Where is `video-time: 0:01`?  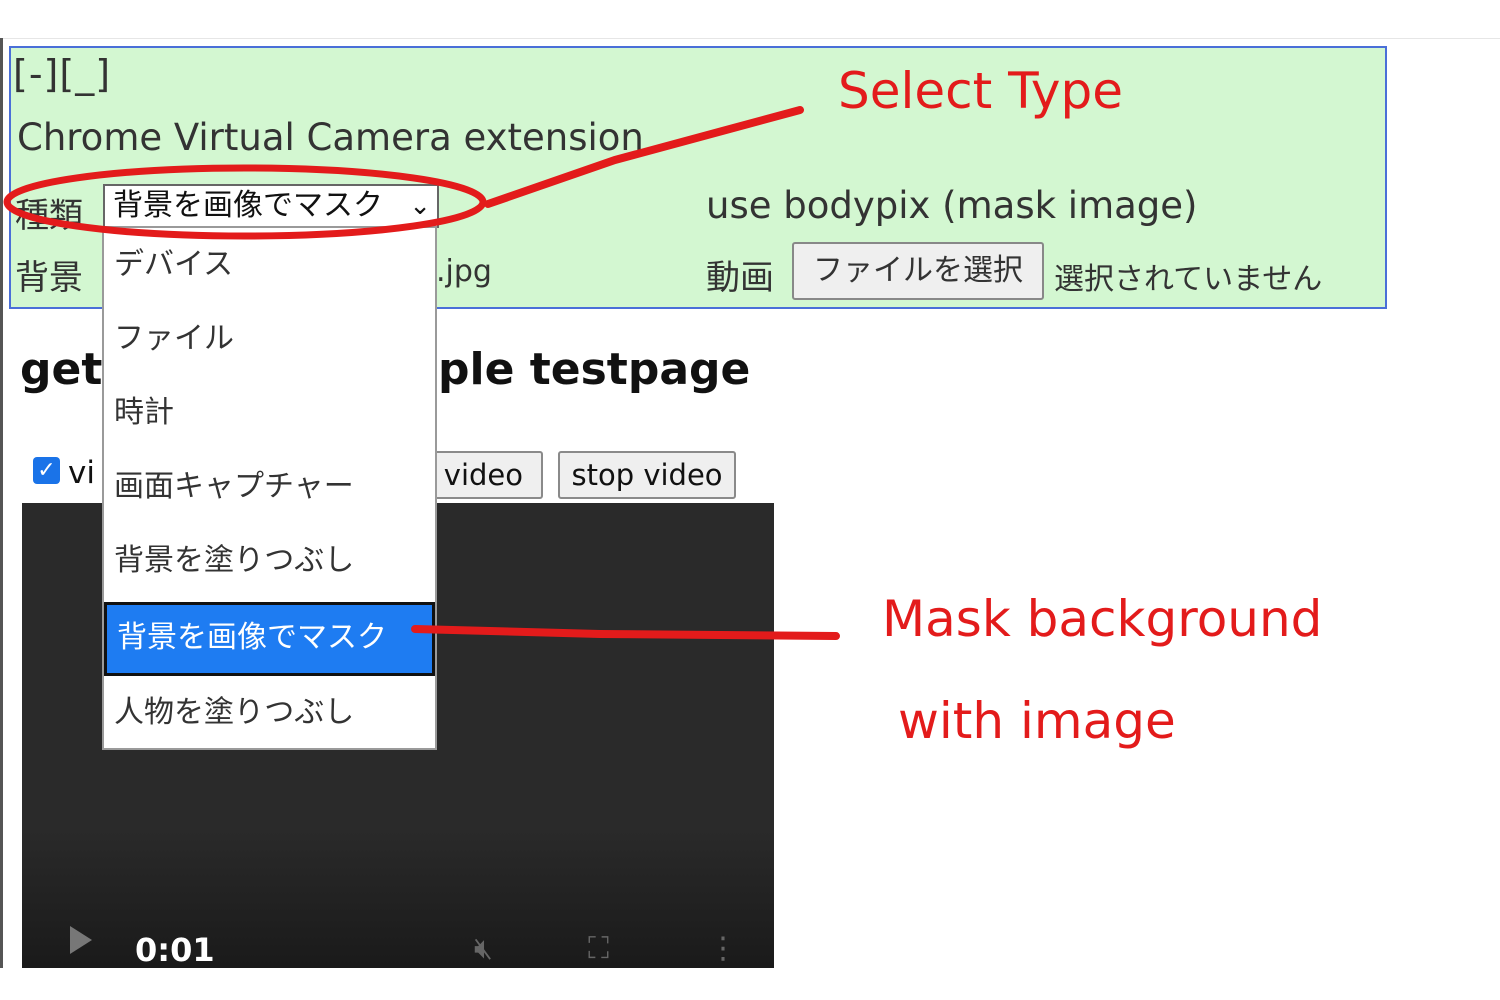
video-time: 0:01 is located at coordinates (175, 950).